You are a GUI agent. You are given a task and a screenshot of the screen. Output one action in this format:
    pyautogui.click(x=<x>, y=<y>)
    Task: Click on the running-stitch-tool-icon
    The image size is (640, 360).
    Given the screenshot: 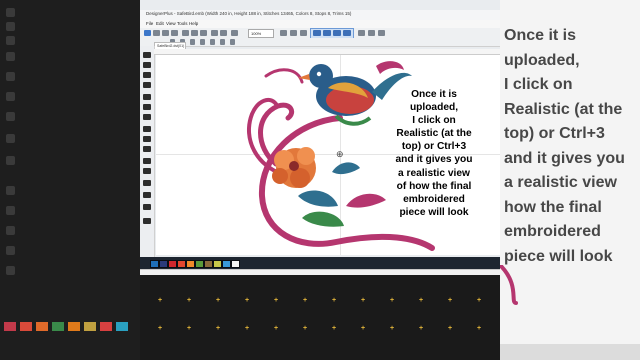 What is the action you would take?
    pyautogui.click(x=147, y=149)
    